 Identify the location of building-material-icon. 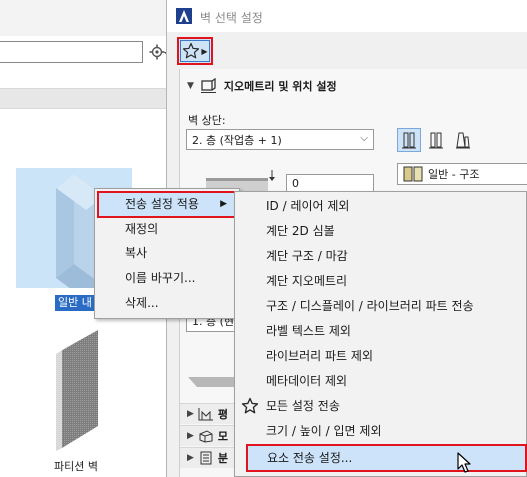
(413, 174).